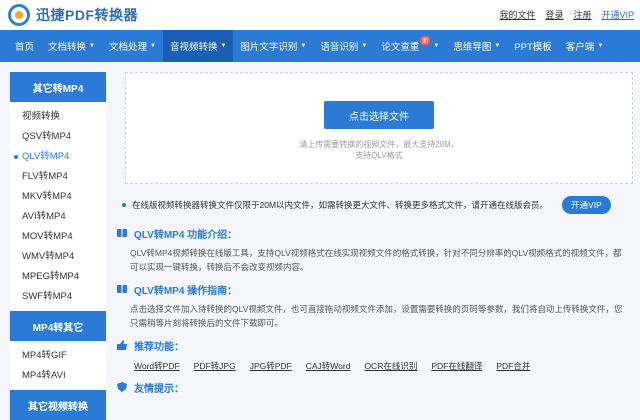 Image resolution: width=640 pixels, height=420 pixels. I want to click on nav-speech: 语音识别 ▼, so click(343, 46).